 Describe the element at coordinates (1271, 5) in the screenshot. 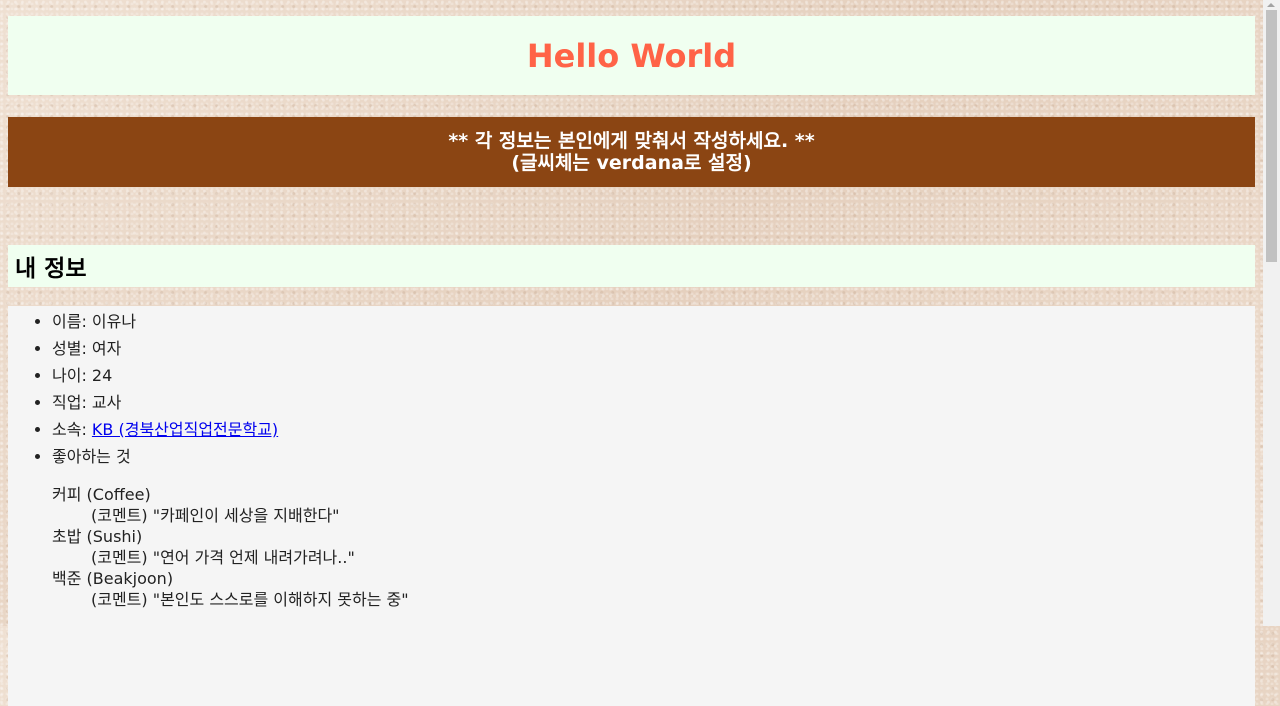

I see `scroll-up-arrow-icon` at that location.